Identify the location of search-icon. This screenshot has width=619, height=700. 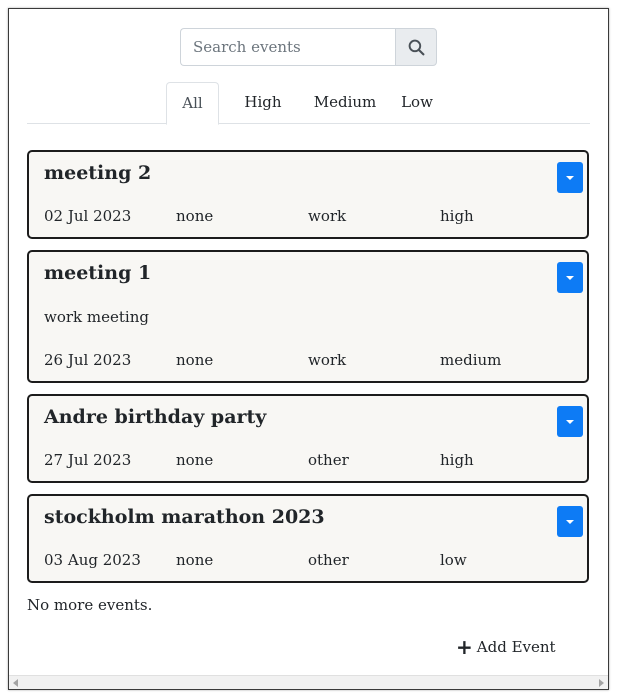
(416, 47).